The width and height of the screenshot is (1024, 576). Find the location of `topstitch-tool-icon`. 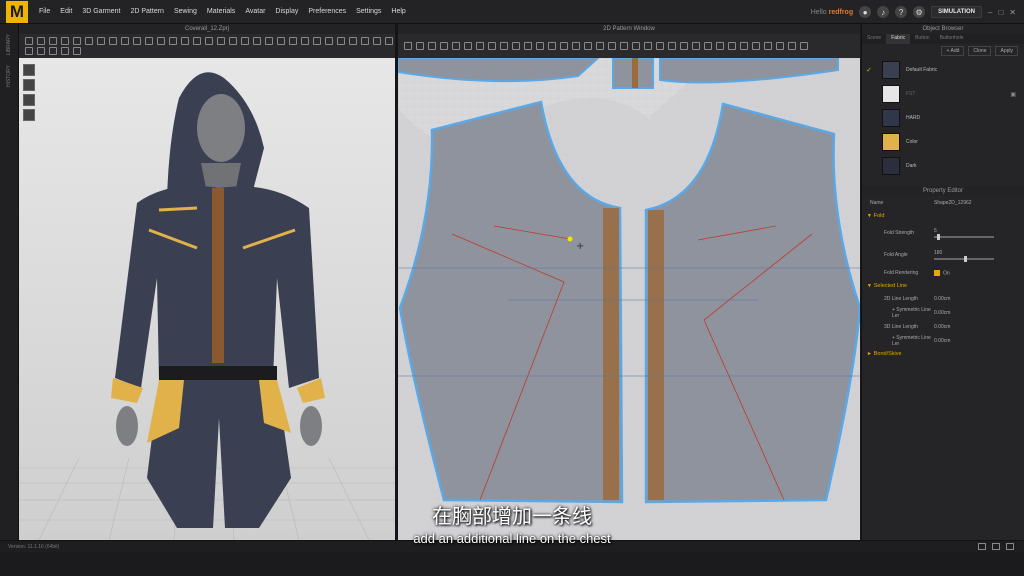

topstitch-tool-icon is located at coordinates (173, 41).